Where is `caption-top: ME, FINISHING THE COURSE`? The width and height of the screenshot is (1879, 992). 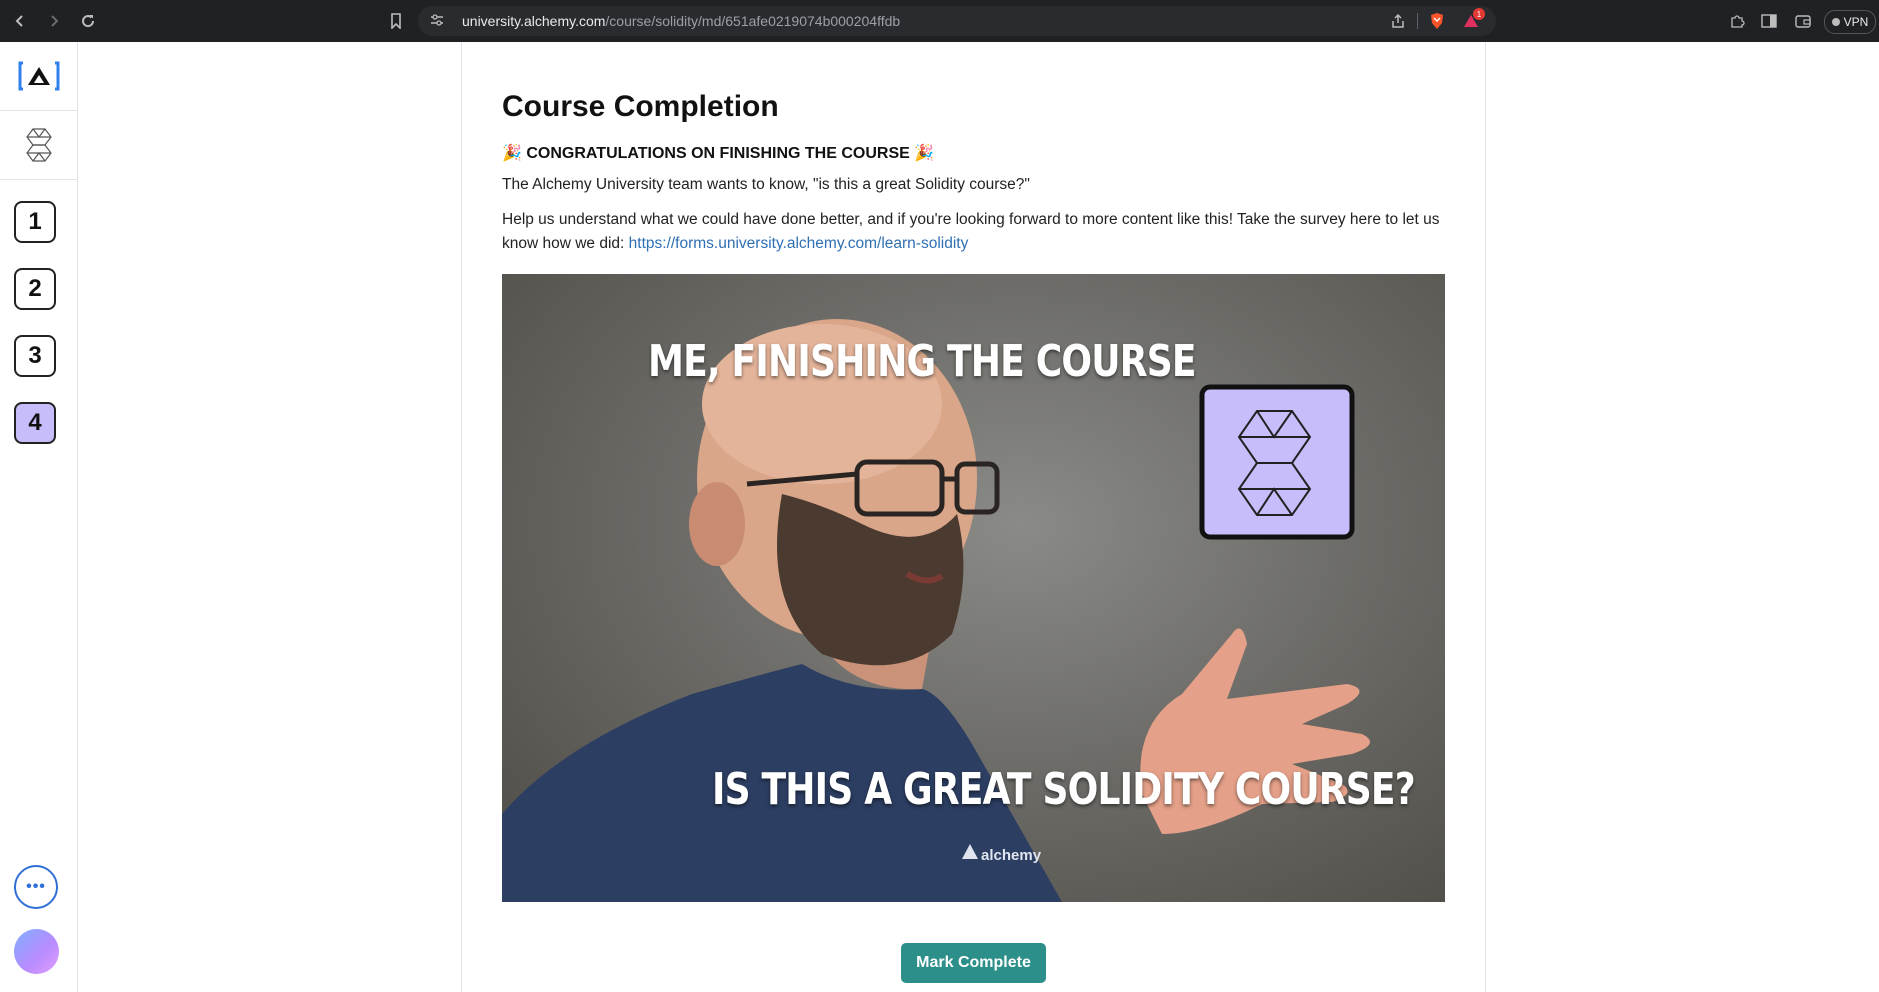 caption-top: ME, FINISHING THE COURSE is located at coordinates (922, 361).